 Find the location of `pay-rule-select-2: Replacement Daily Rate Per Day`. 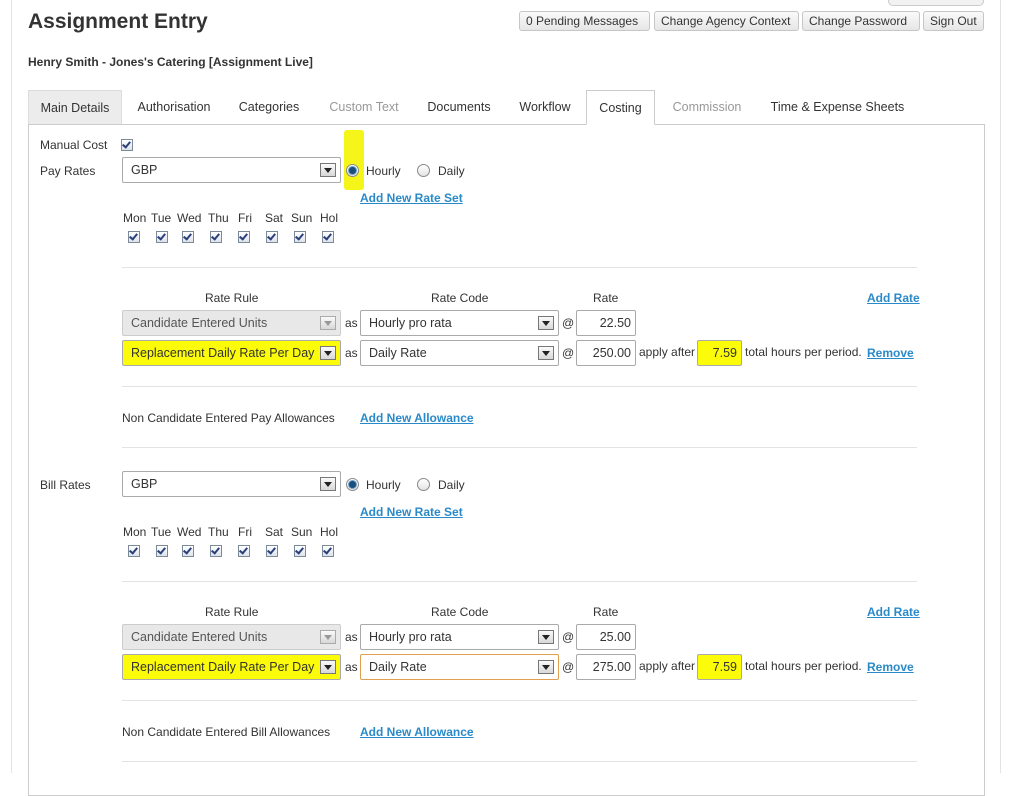

pay-rule-select-2: Replacement Daily Rate Per Day is located at coordinates (231, 353).